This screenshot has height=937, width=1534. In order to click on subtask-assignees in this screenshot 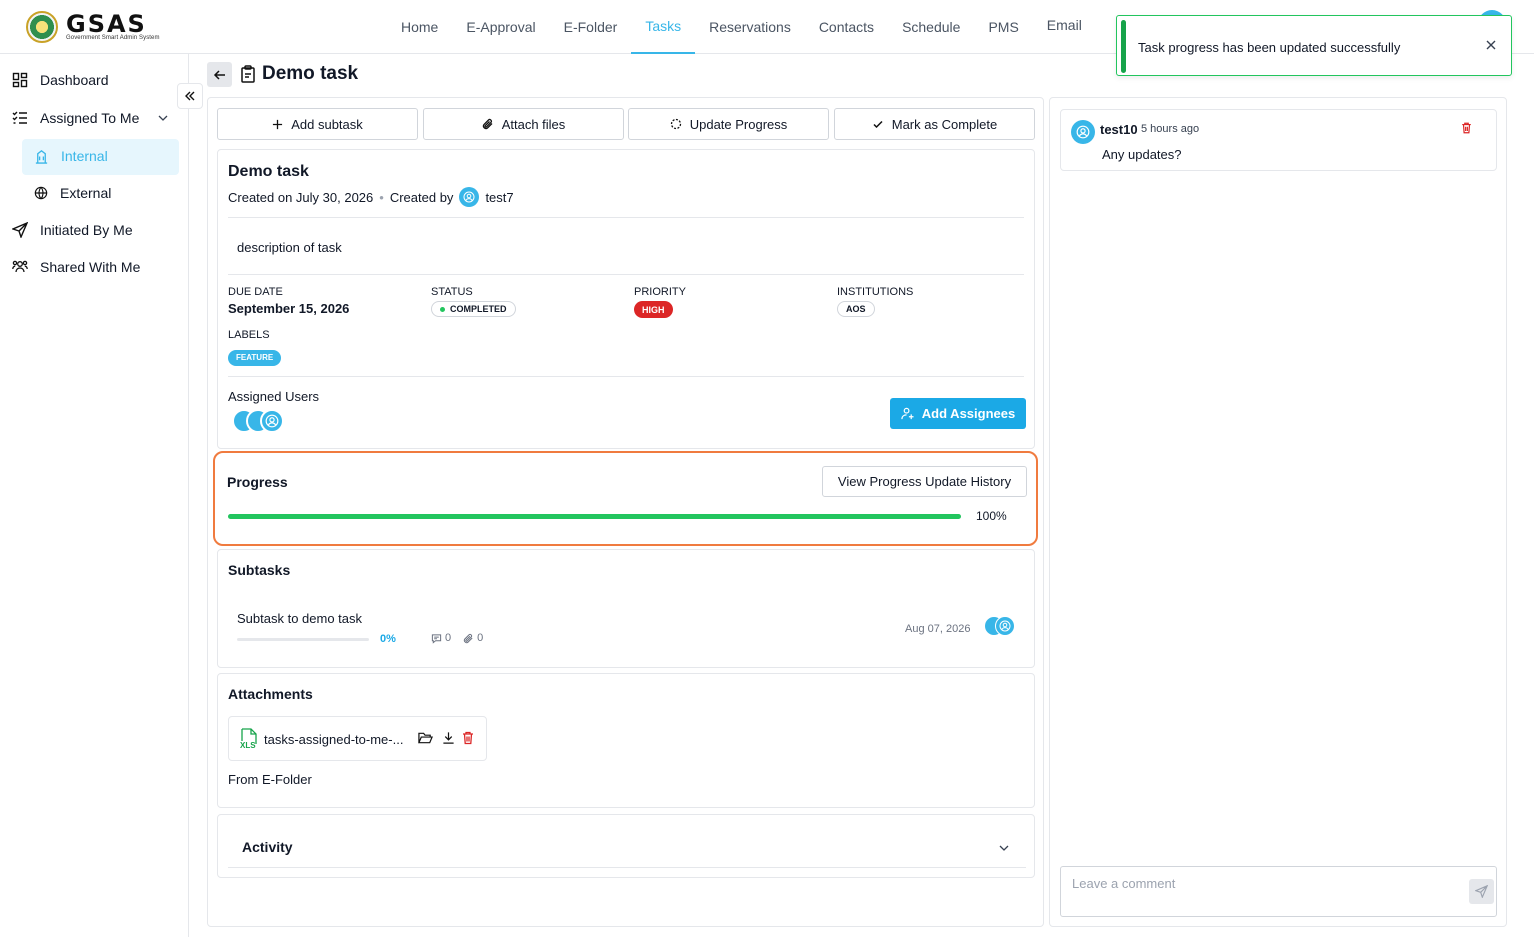, I will do `click(1001, 627)`.